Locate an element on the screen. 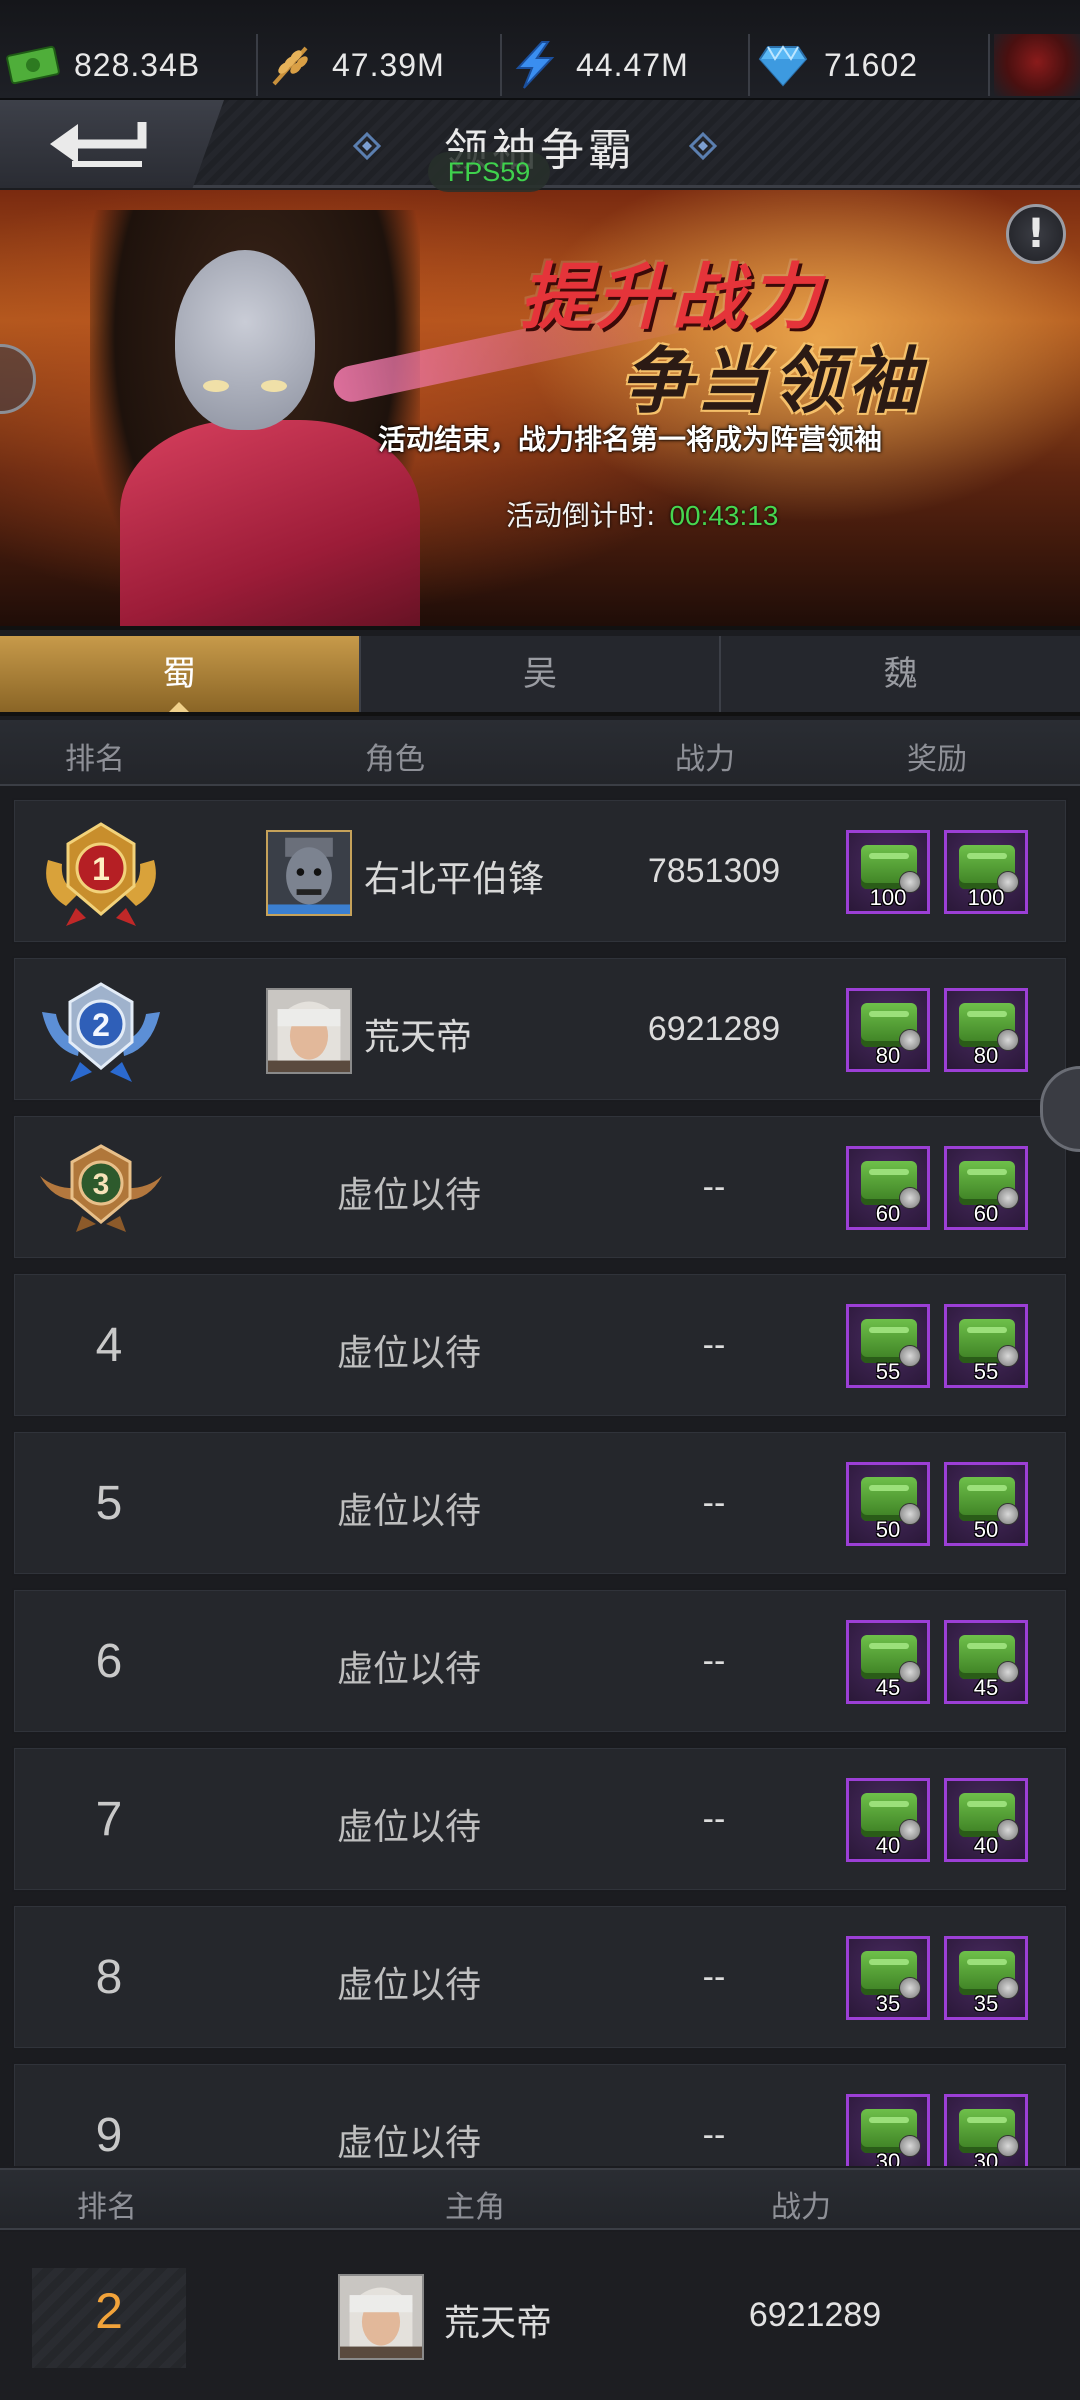 This screenshot has width=1080, height=2400. my-header-rank: 排名 is located at coordinates (107, 2207).